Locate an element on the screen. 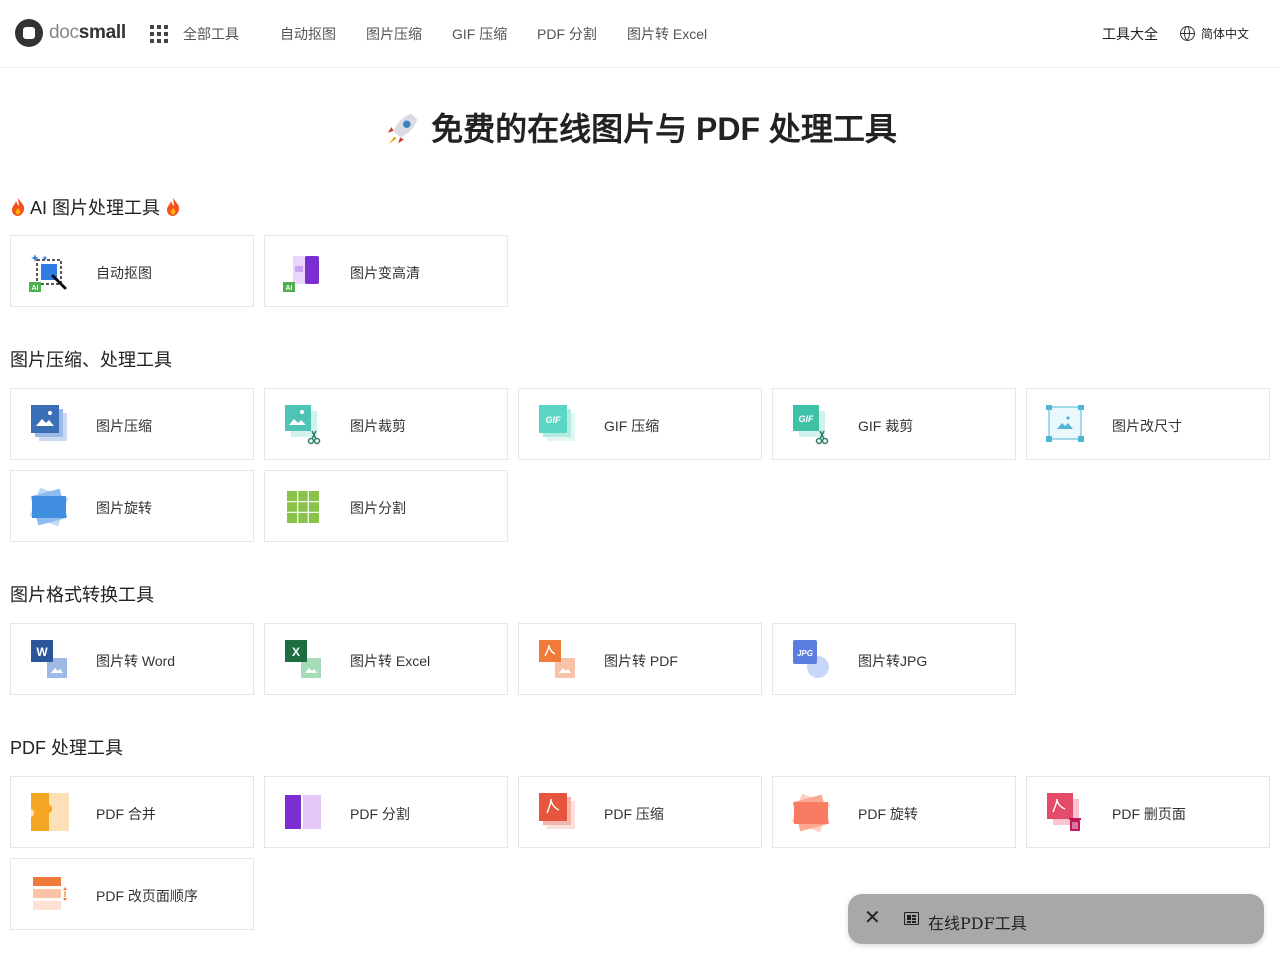 This screenshot has width=1280, height=960. tool-card-image-compress: 图片压缩 is located at coordinates (132, 424).